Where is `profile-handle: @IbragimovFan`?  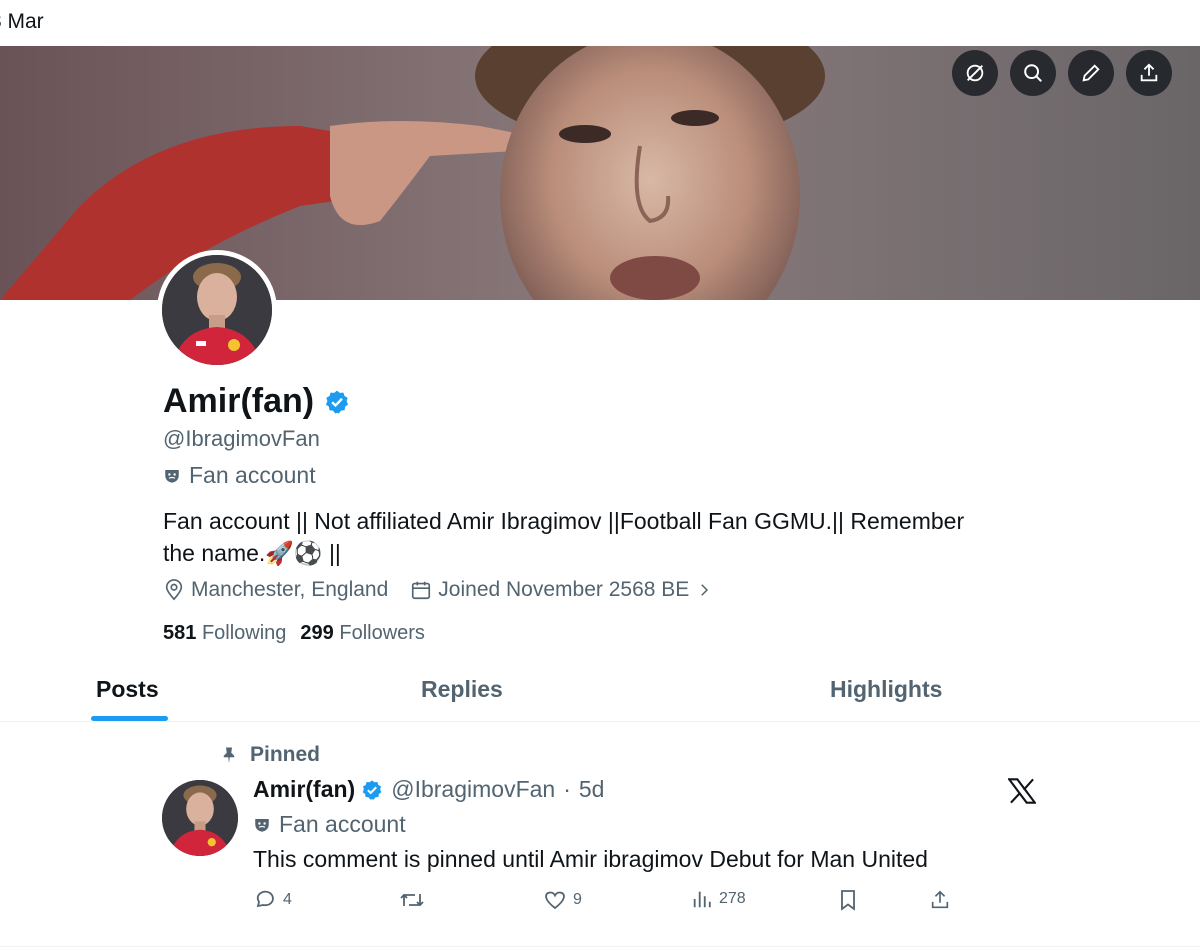
profile-handle: @IbragimovFan is located at coordinates (241, 438).